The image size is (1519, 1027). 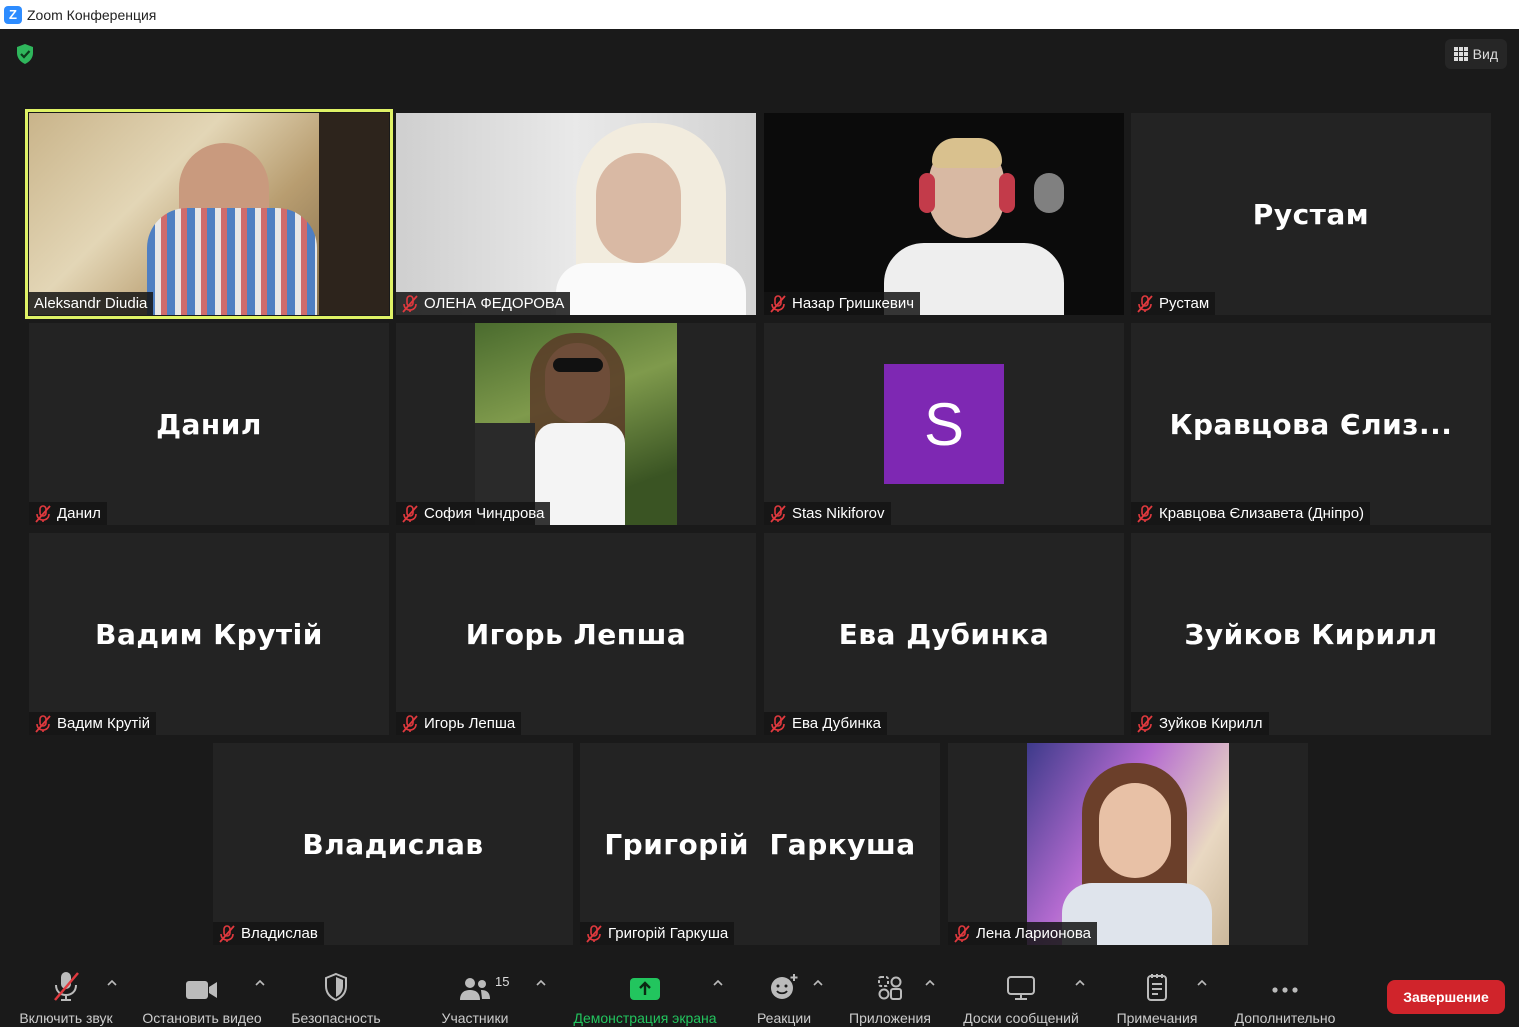 I want to click on video-tile-aleksandr: Aleksandr Diudia, so click(x=209, y=214).